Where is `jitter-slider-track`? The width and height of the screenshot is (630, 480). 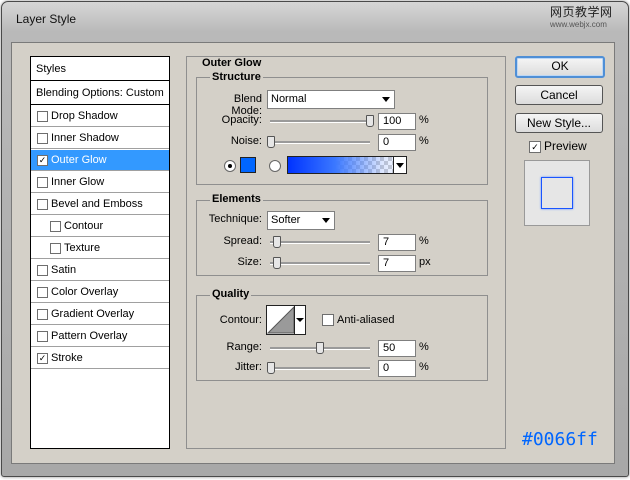
jitter-slider-track is located at coordinates (320, 368).